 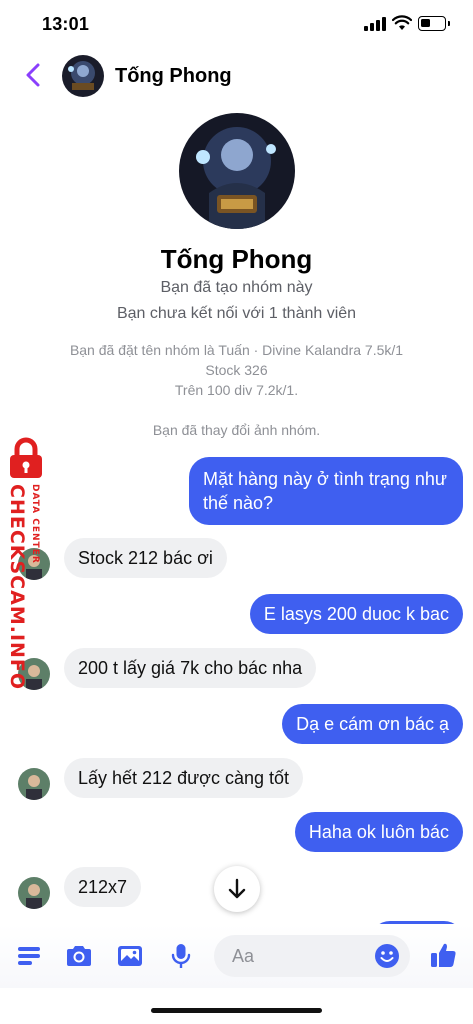 What do you see at coordinates (236, 390) in the screenshot?
I see `system-message-line: Trên 100 div 7.2k/1.` at bounding box center [236, 390].